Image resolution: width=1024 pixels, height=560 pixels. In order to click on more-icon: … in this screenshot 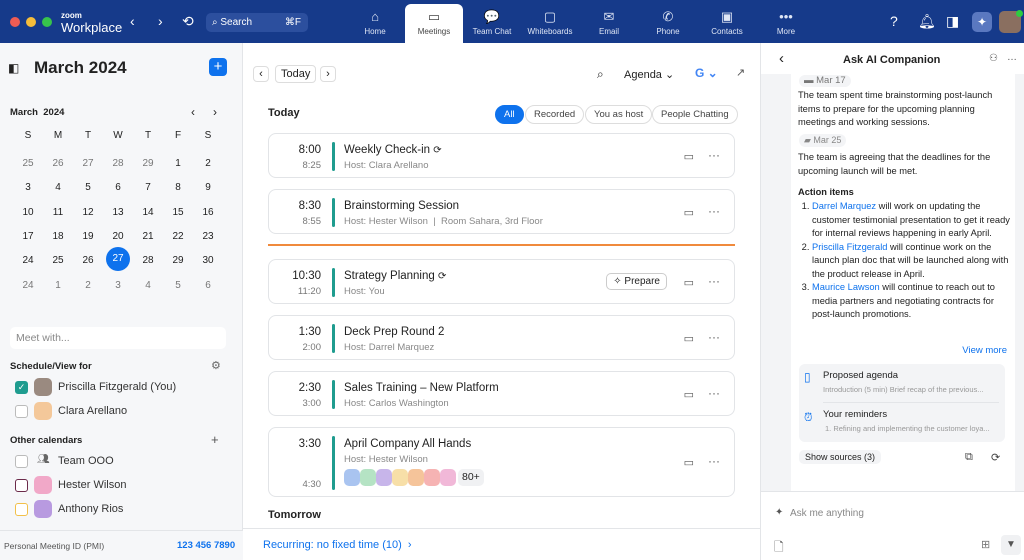, I will do `click(1012, 57)`.